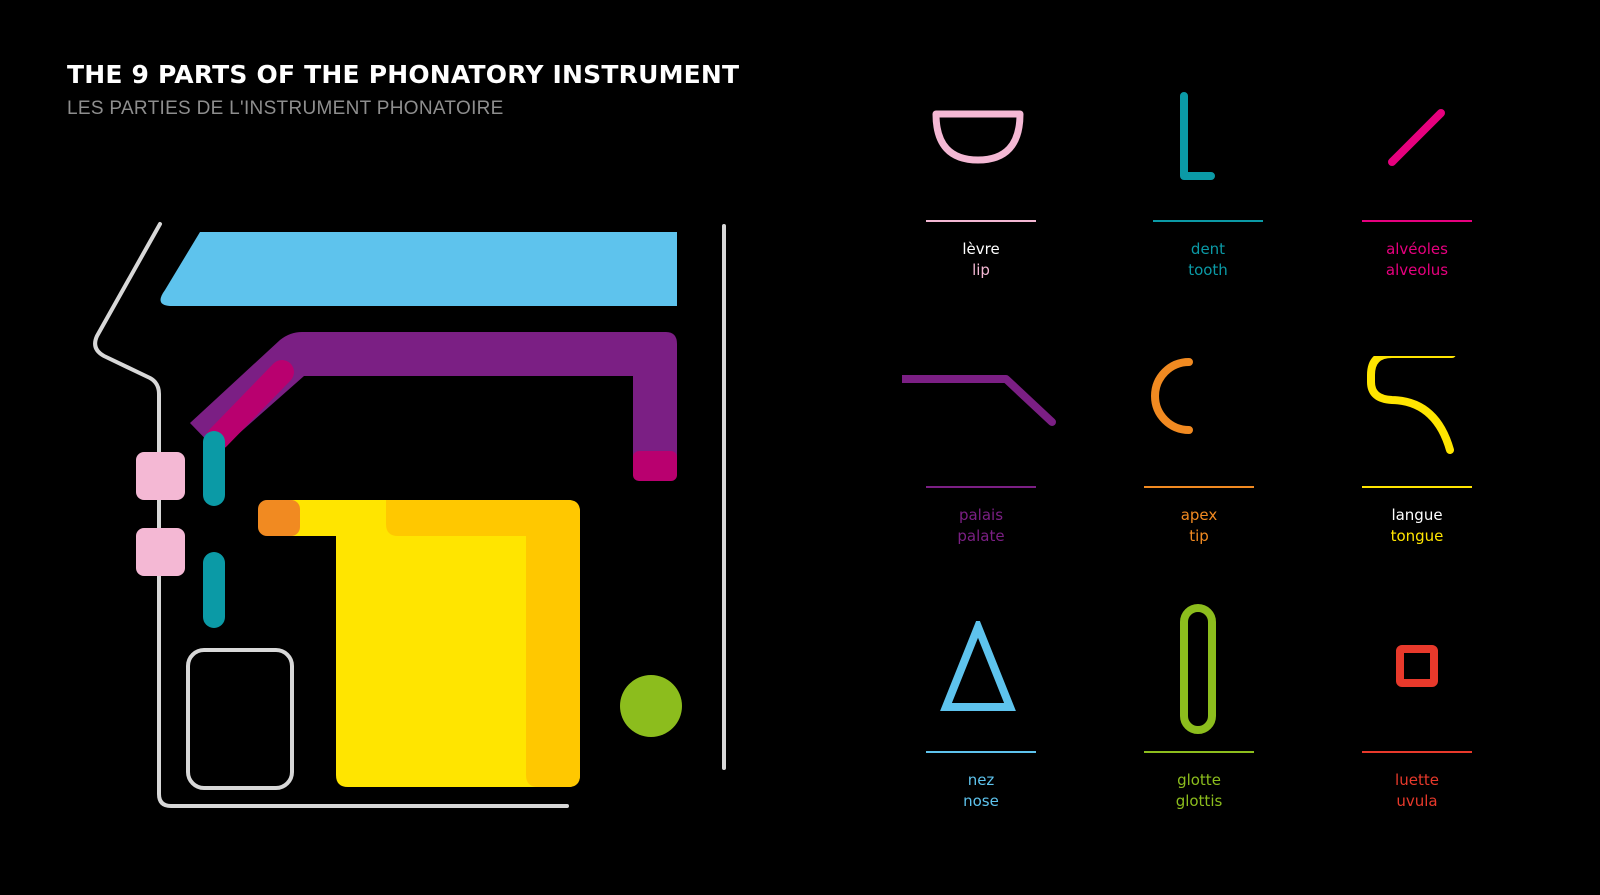 This screenshot has width=1600, height=895. Describe the element at coordinates (1481, 486) in the screenshot. I see `legend-item-tongue: langue tongue` at that location.